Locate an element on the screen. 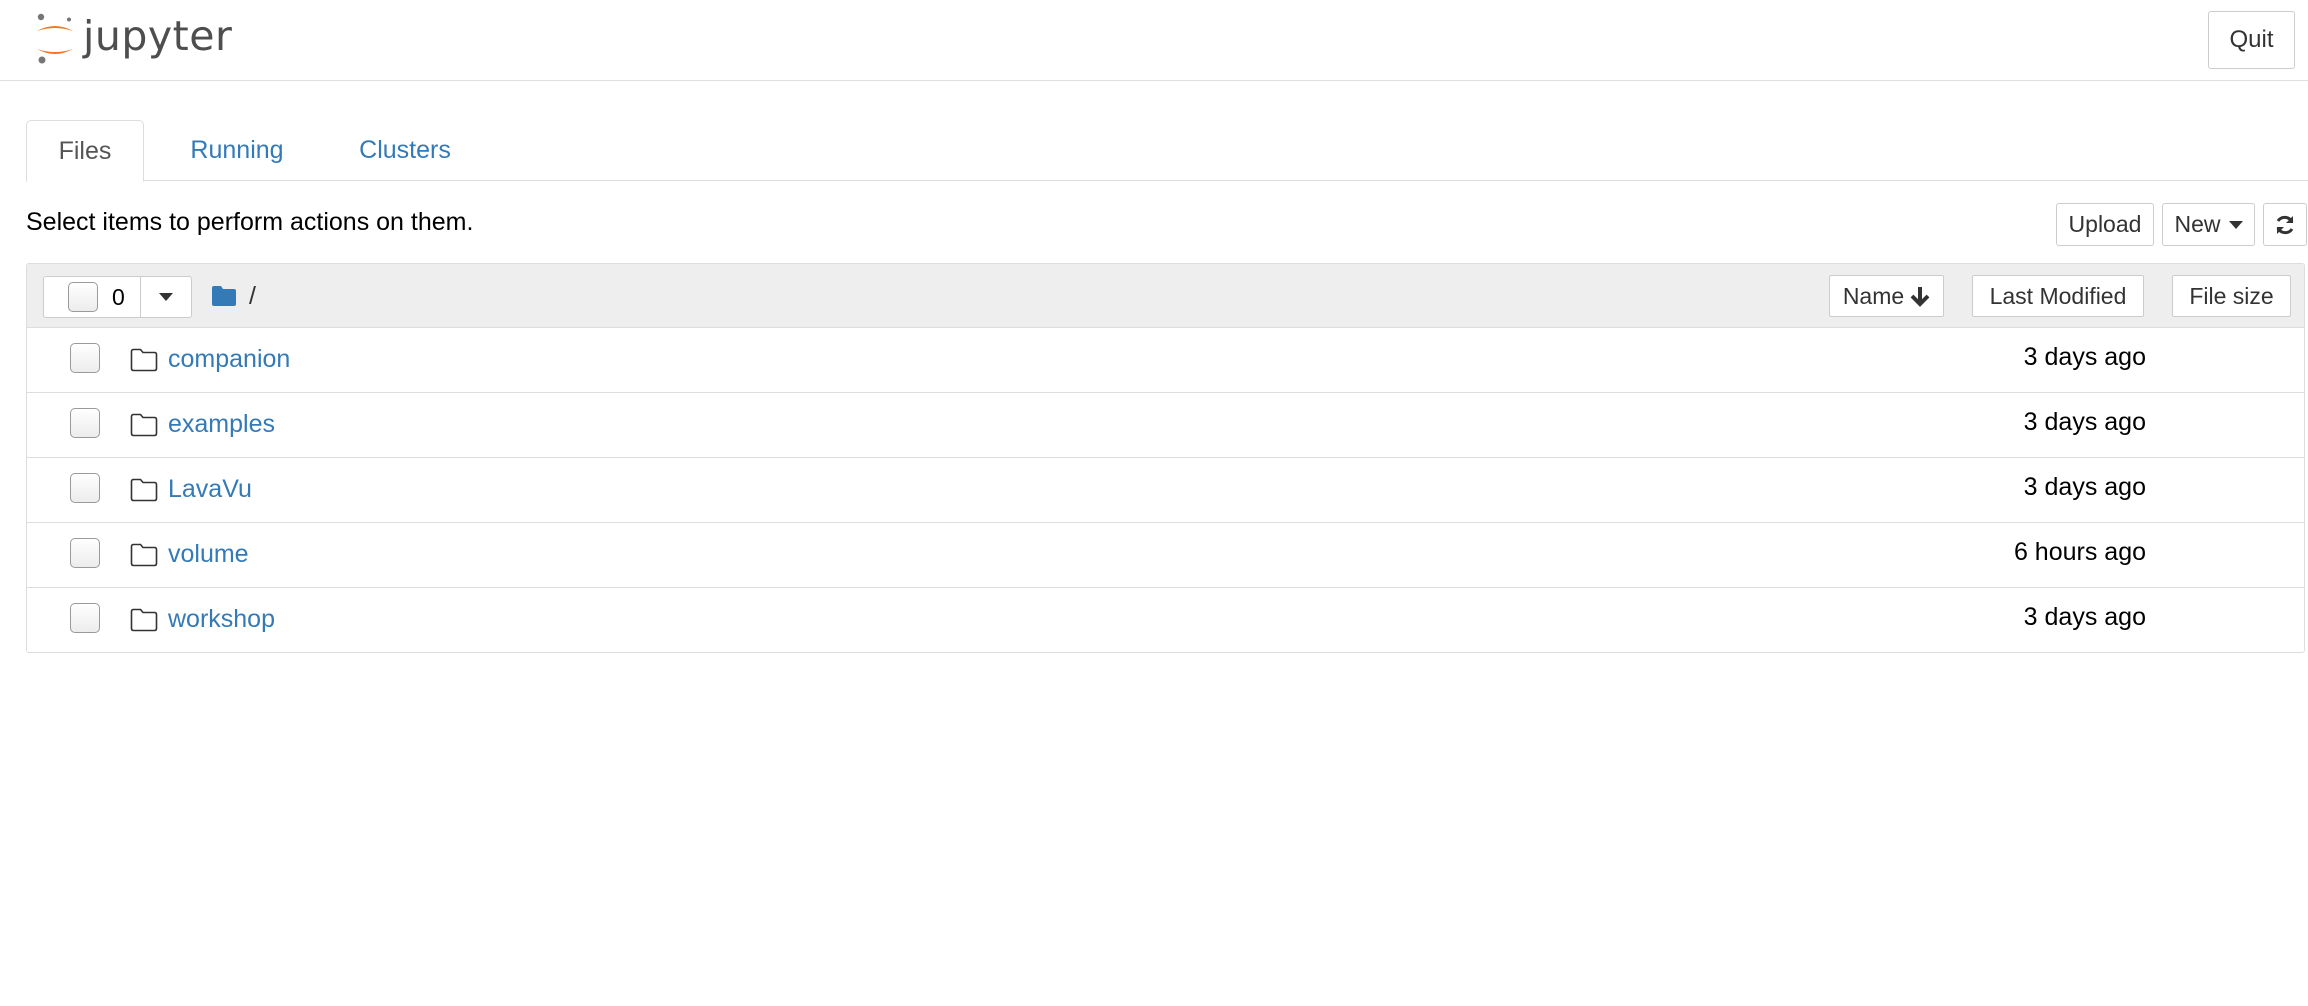 The height and width of the screenshot is (1006, 2308). select-all-group: 0 is located at coordinates (117, 297).